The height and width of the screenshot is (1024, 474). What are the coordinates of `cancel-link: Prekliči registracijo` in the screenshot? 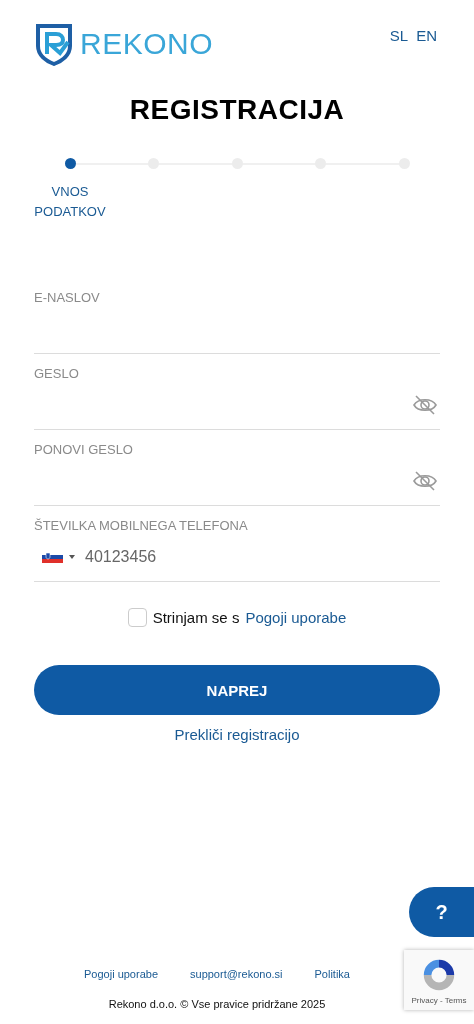 It's located at (237, 734).